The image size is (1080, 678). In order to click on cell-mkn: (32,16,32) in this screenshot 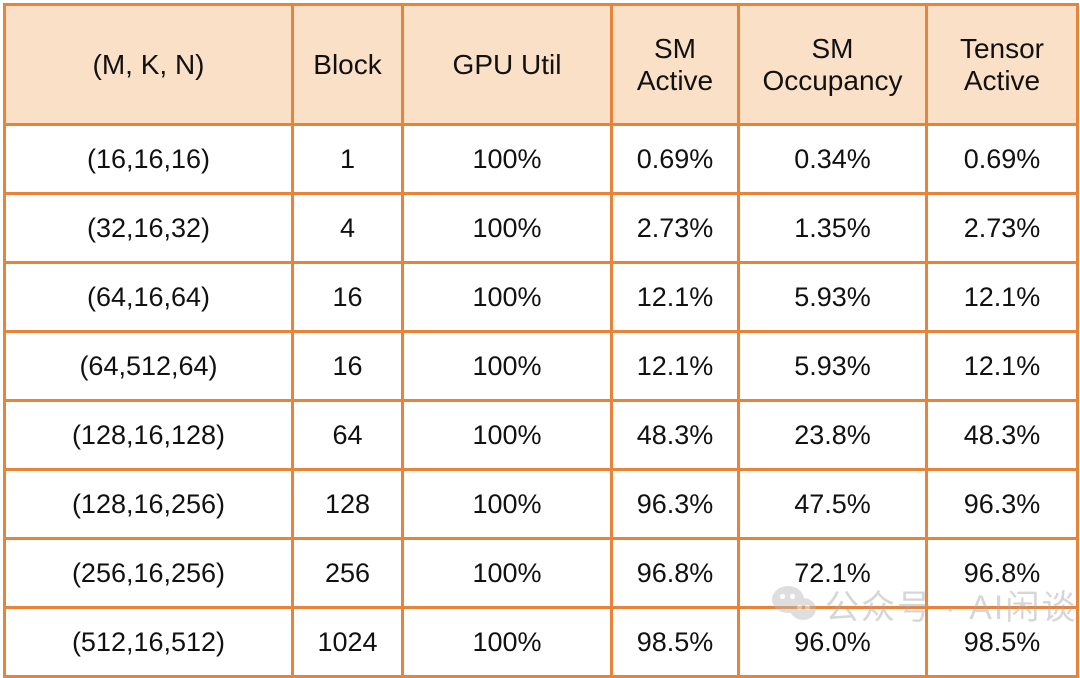, I will do `click(148, 228)`.